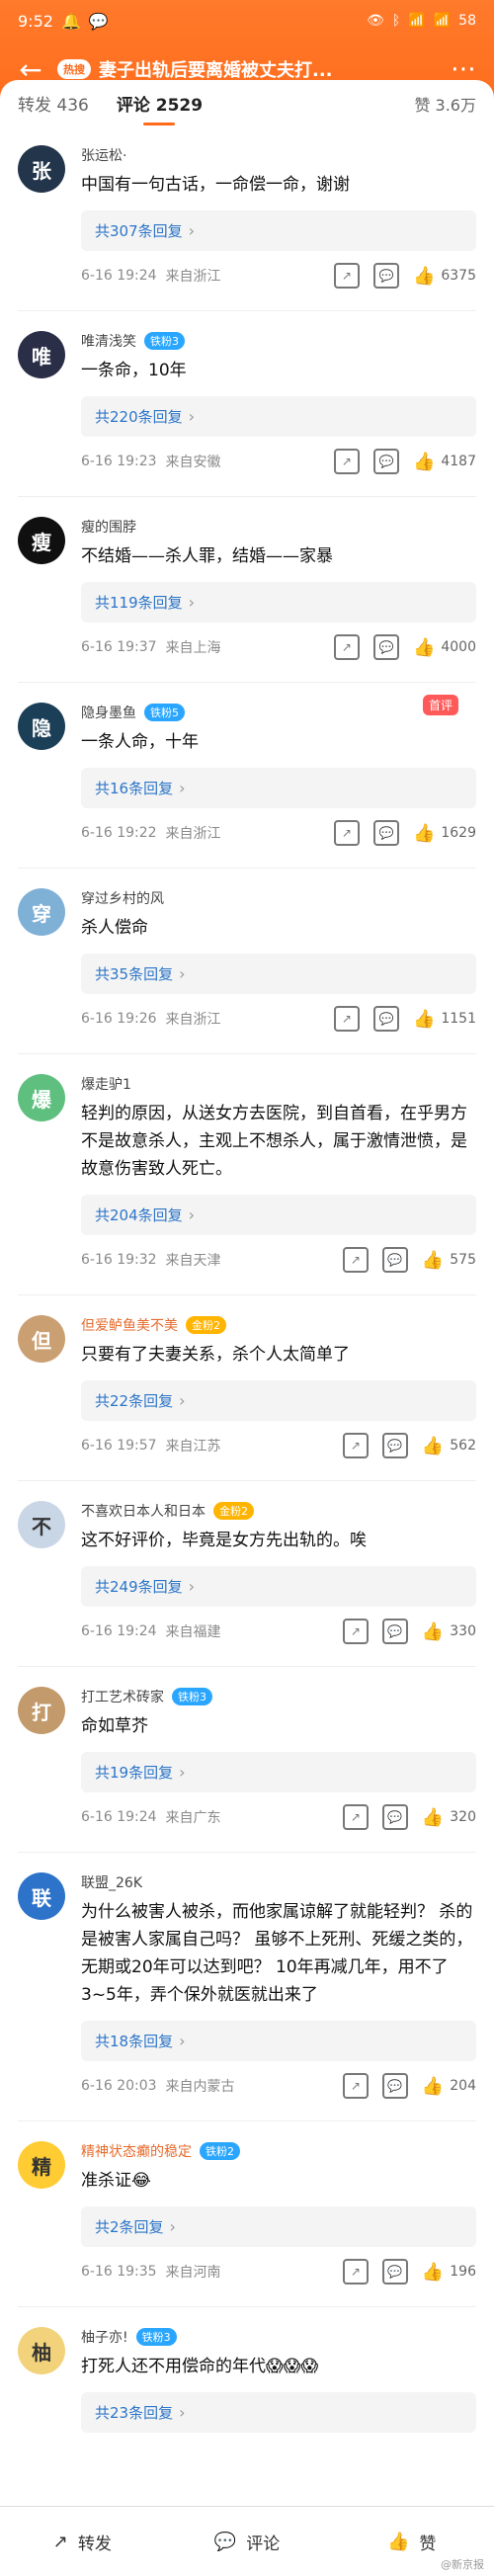 The width and height of the screenshot is (494, 2576). What do you see at coordinates (278, 1400) in the screenshot?
I see `reply-link: 共22条回复 ›` at bounding box center [278, 1400].